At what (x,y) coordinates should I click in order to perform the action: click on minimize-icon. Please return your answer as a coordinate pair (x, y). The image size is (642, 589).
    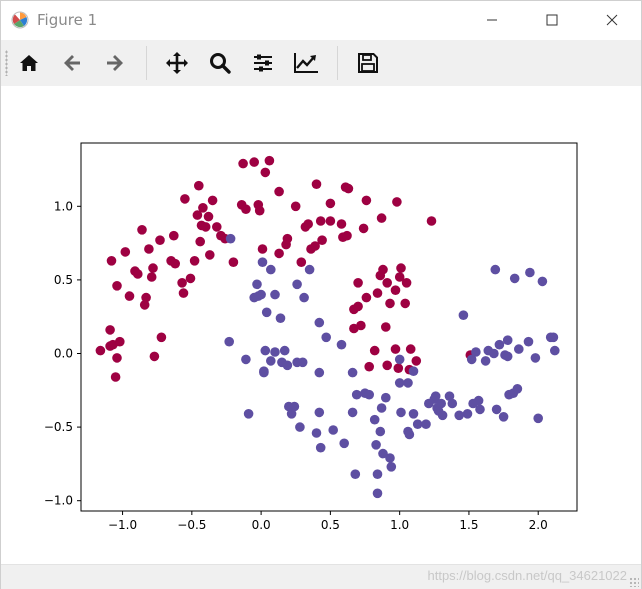
    Looking at the image, I should click on (492, 20).